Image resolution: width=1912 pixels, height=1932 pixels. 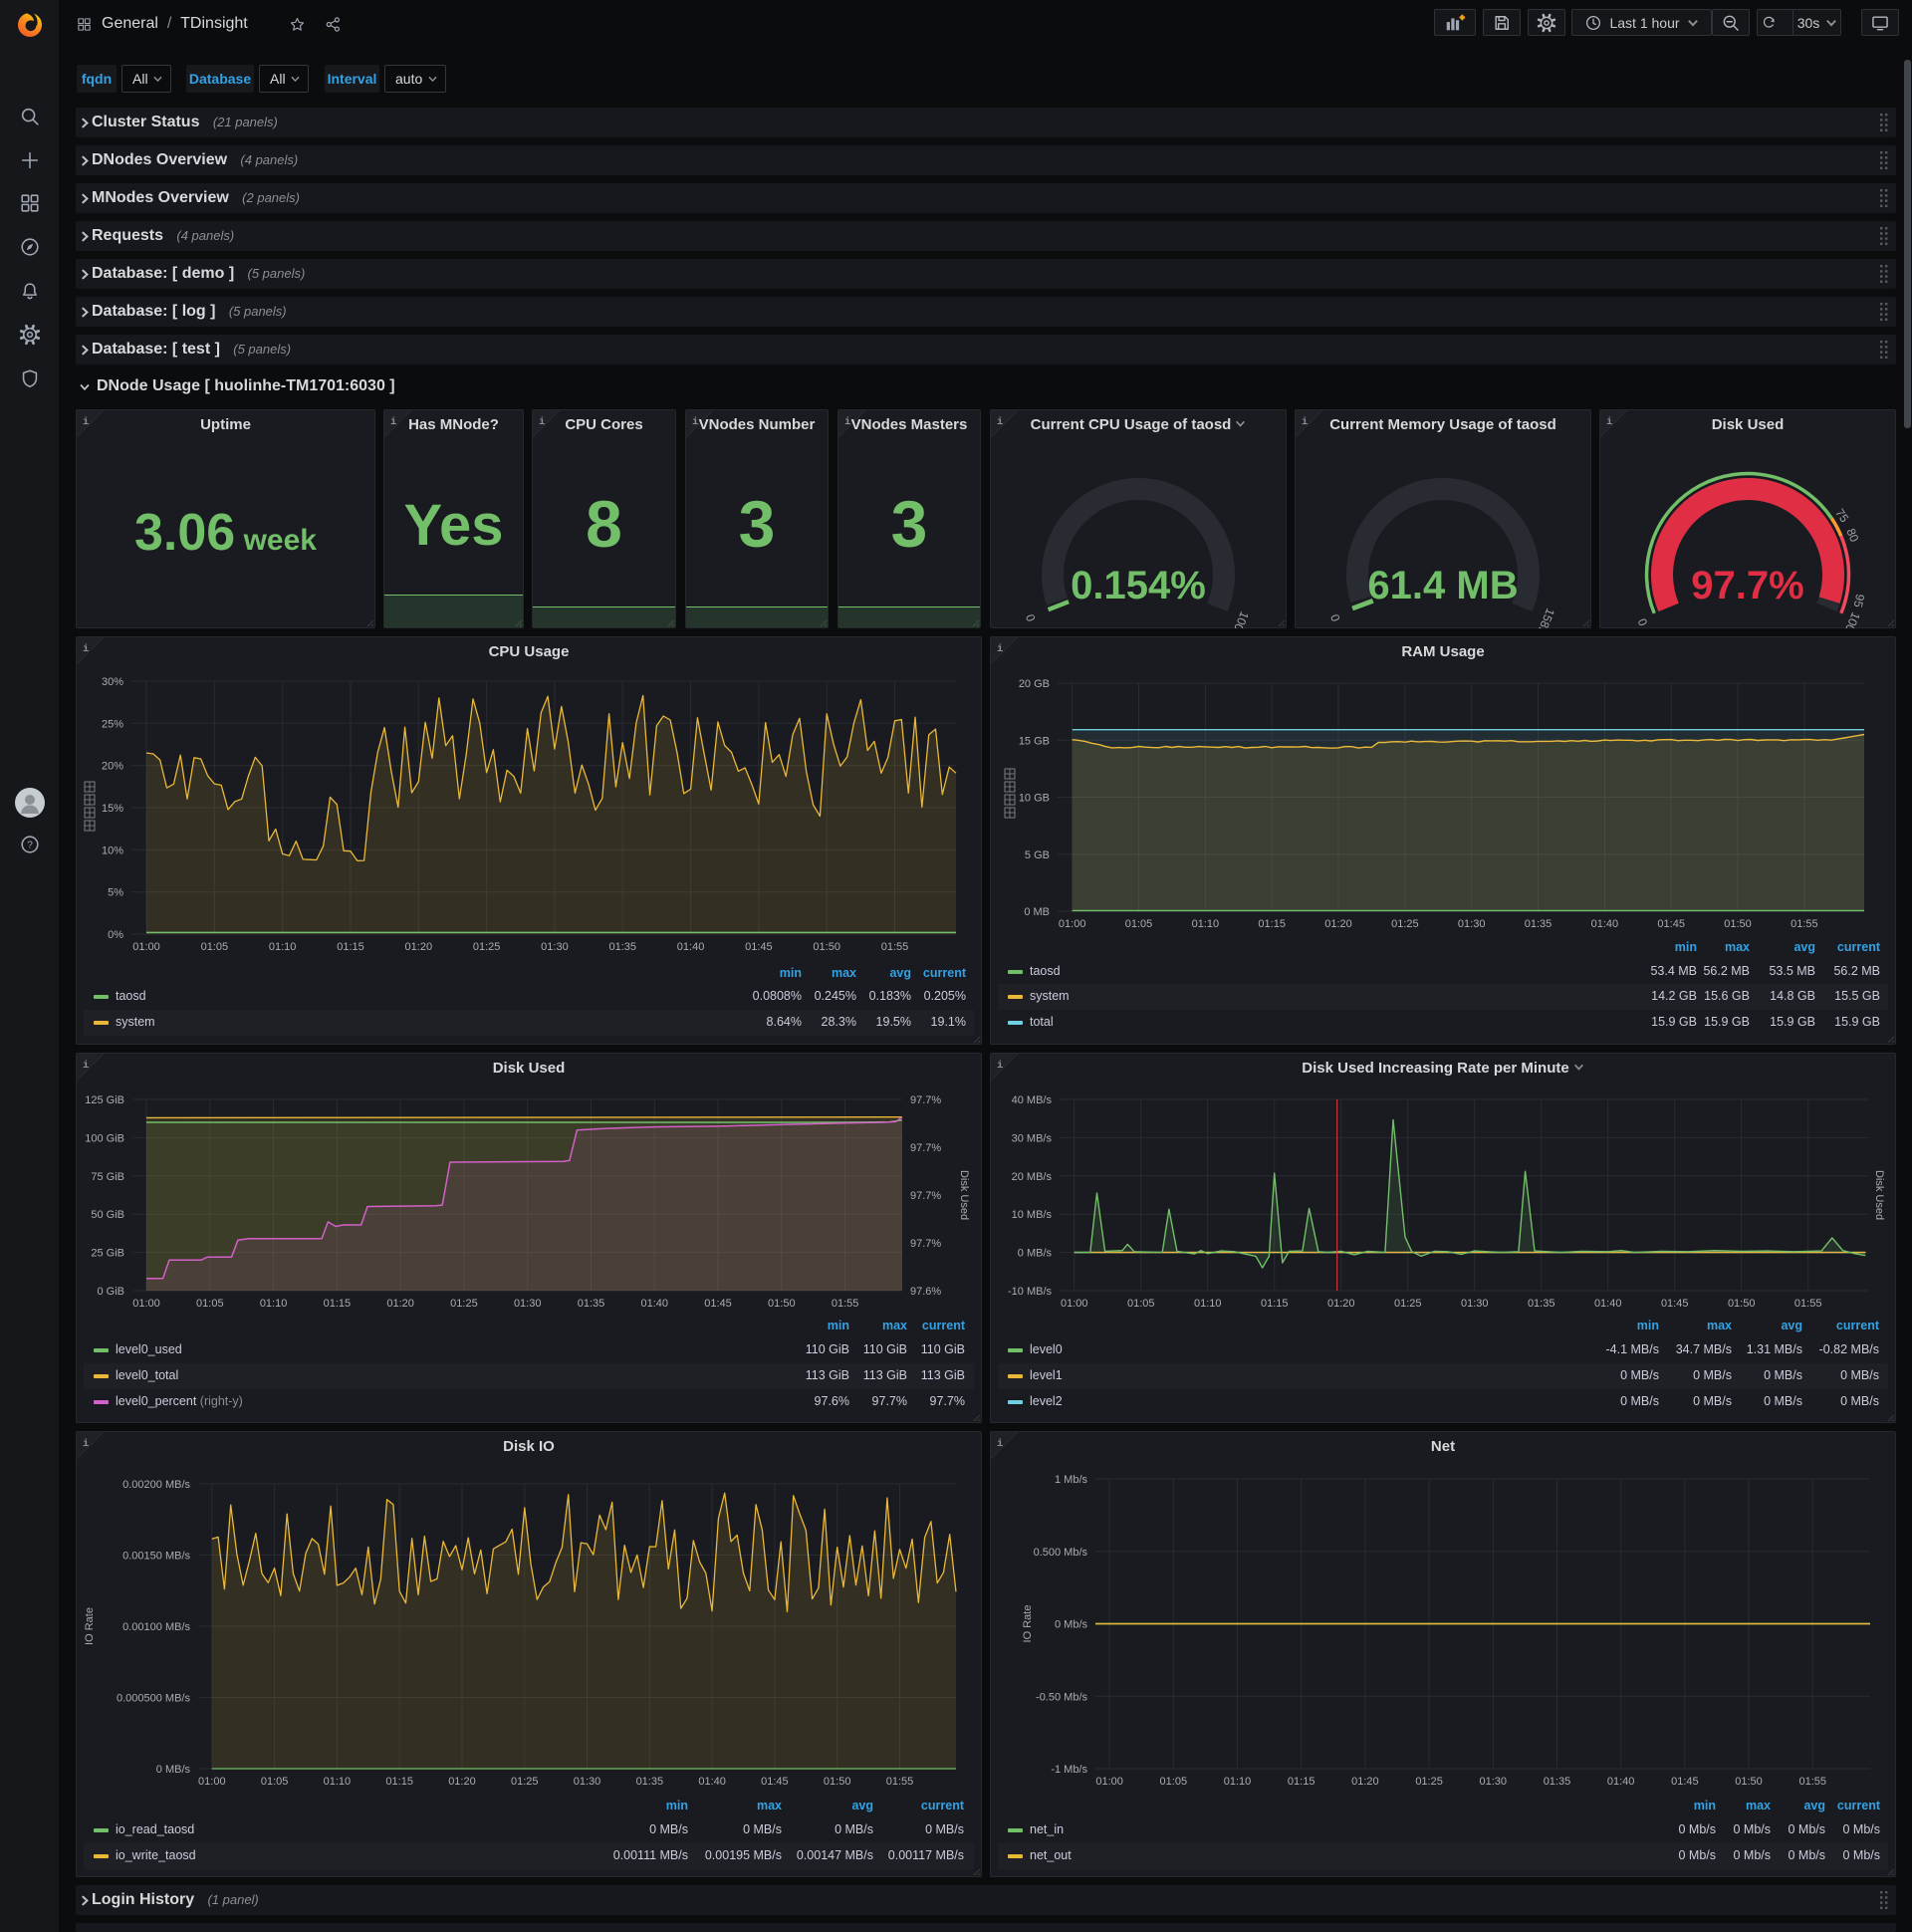 I want to click on svg-text: 0.00150 MB/s, so click(x=156, y=1557).